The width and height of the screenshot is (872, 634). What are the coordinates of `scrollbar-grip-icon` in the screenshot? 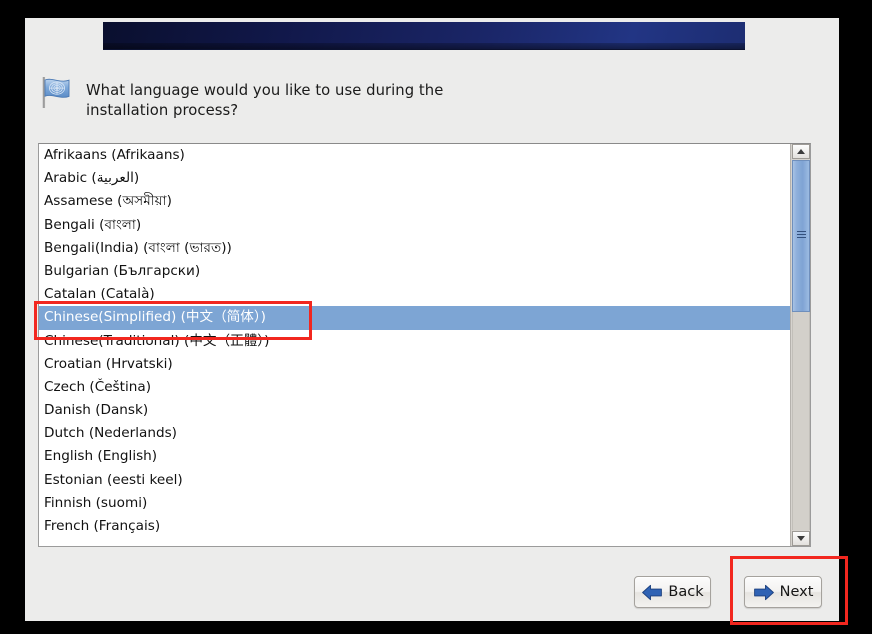 It's located at (801, 236).